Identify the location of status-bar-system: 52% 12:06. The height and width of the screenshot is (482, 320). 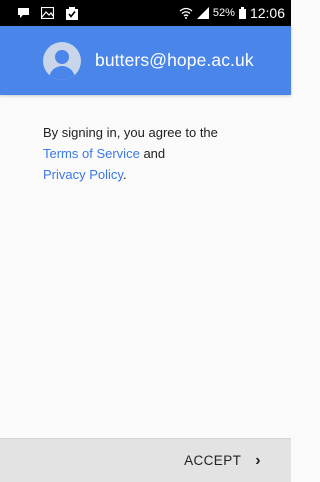
(232, 13).